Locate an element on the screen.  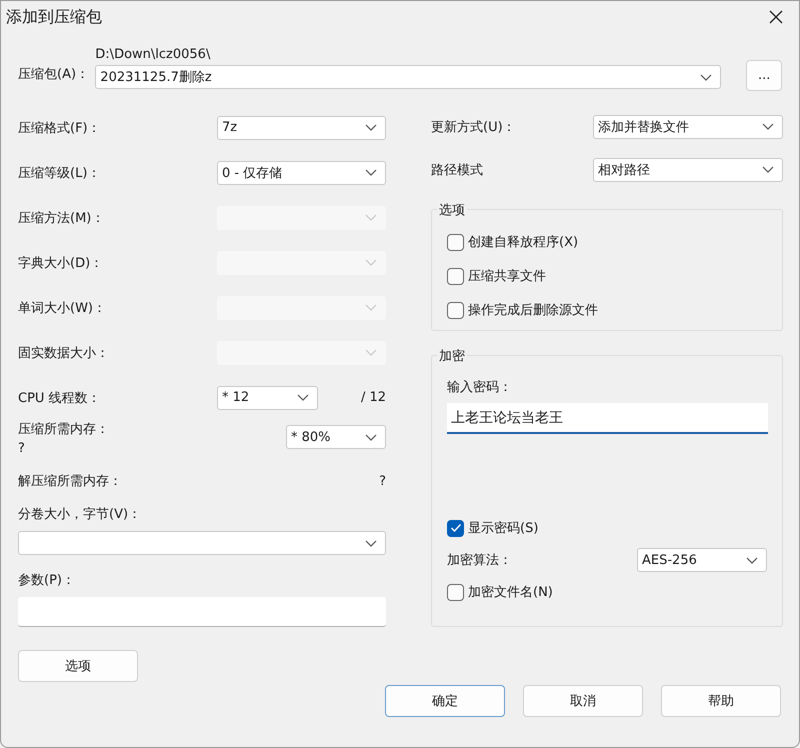
dropdown: 7z is located at coordinates (301, 128).